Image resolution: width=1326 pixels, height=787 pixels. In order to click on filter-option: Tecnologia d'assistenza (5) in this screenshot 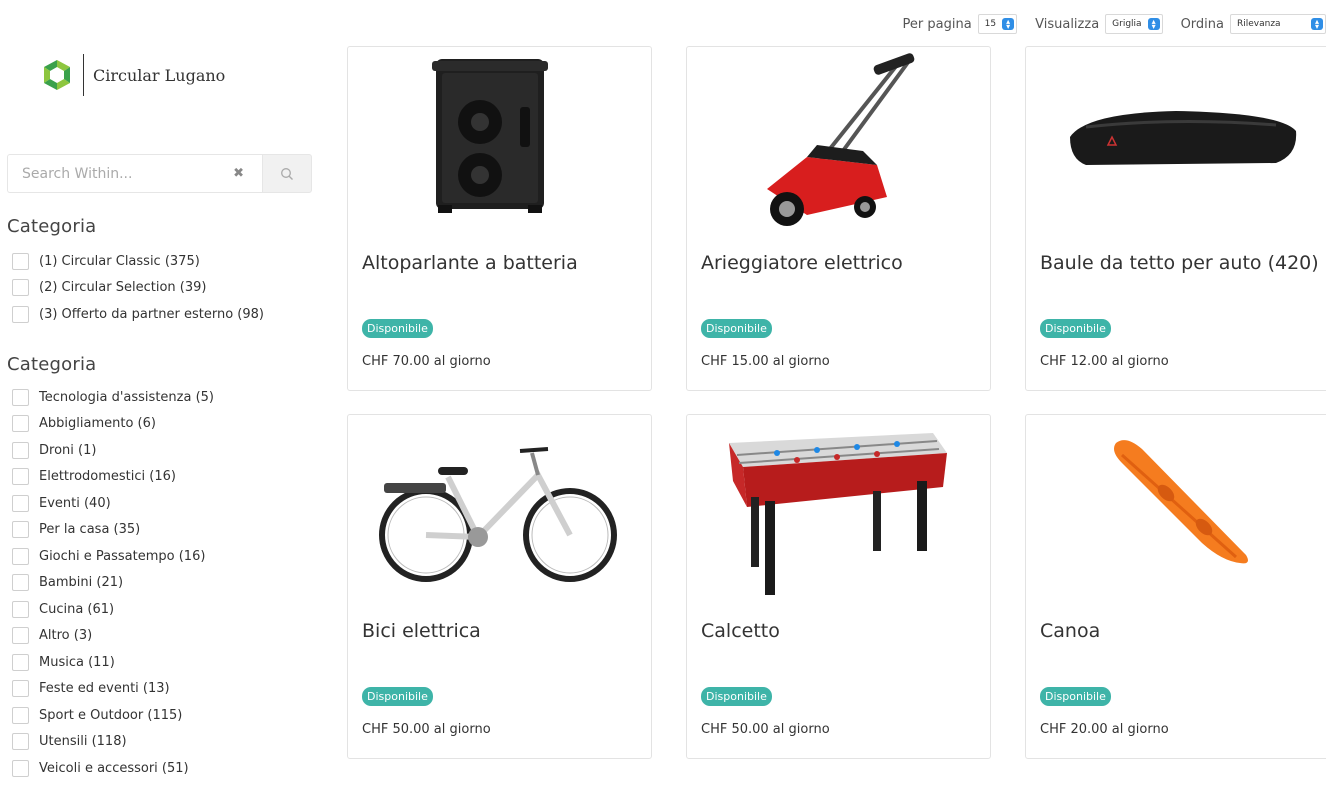, I will do `click(113, 397)`.